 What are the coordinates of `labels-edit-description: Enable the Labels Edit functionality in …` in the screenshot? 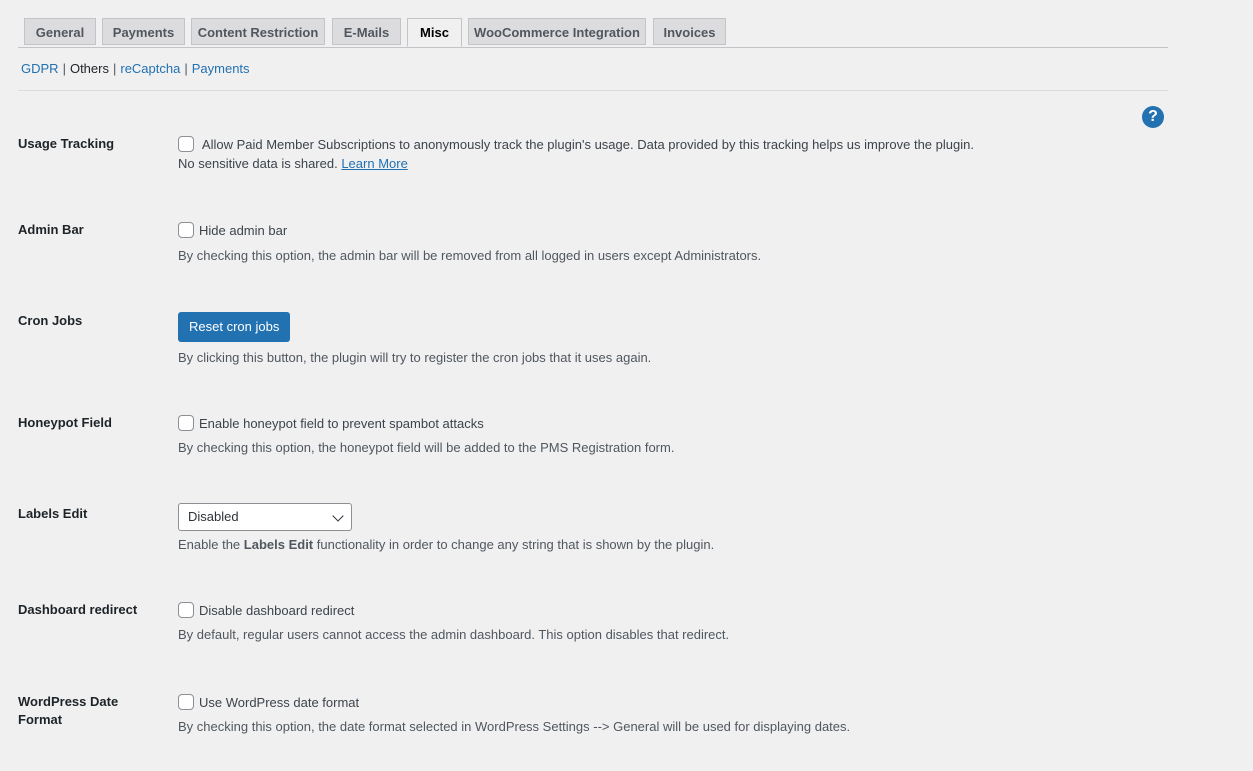 It's located at (658, 544).